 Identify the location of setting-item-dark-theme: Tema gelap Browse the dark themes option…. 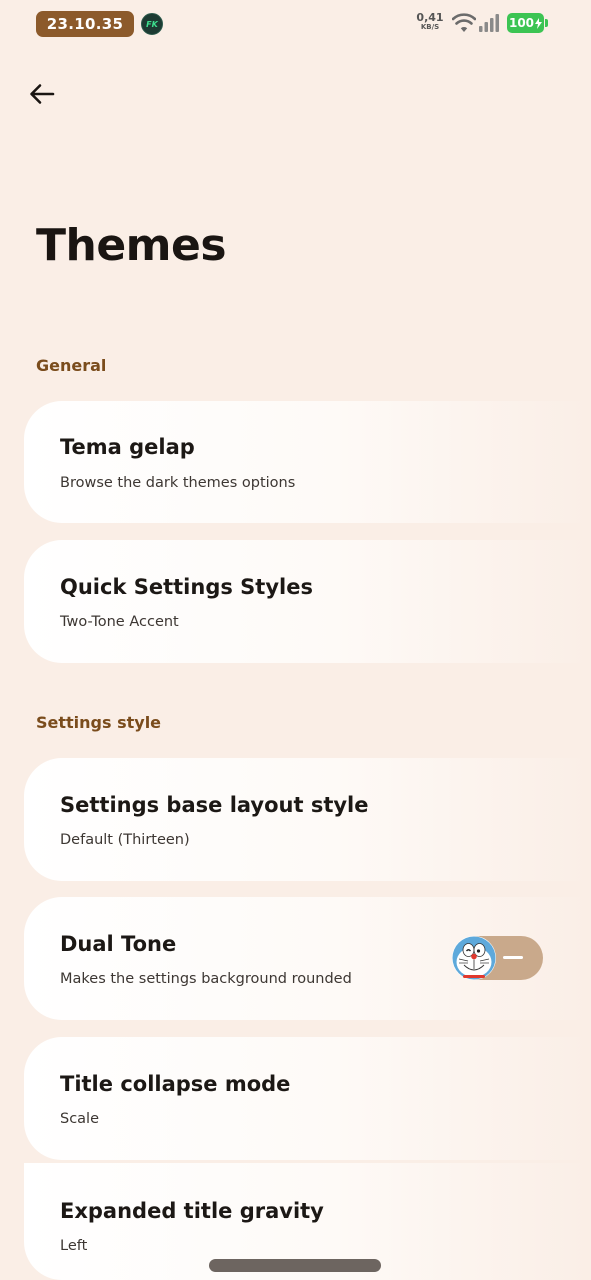
(307, 462).